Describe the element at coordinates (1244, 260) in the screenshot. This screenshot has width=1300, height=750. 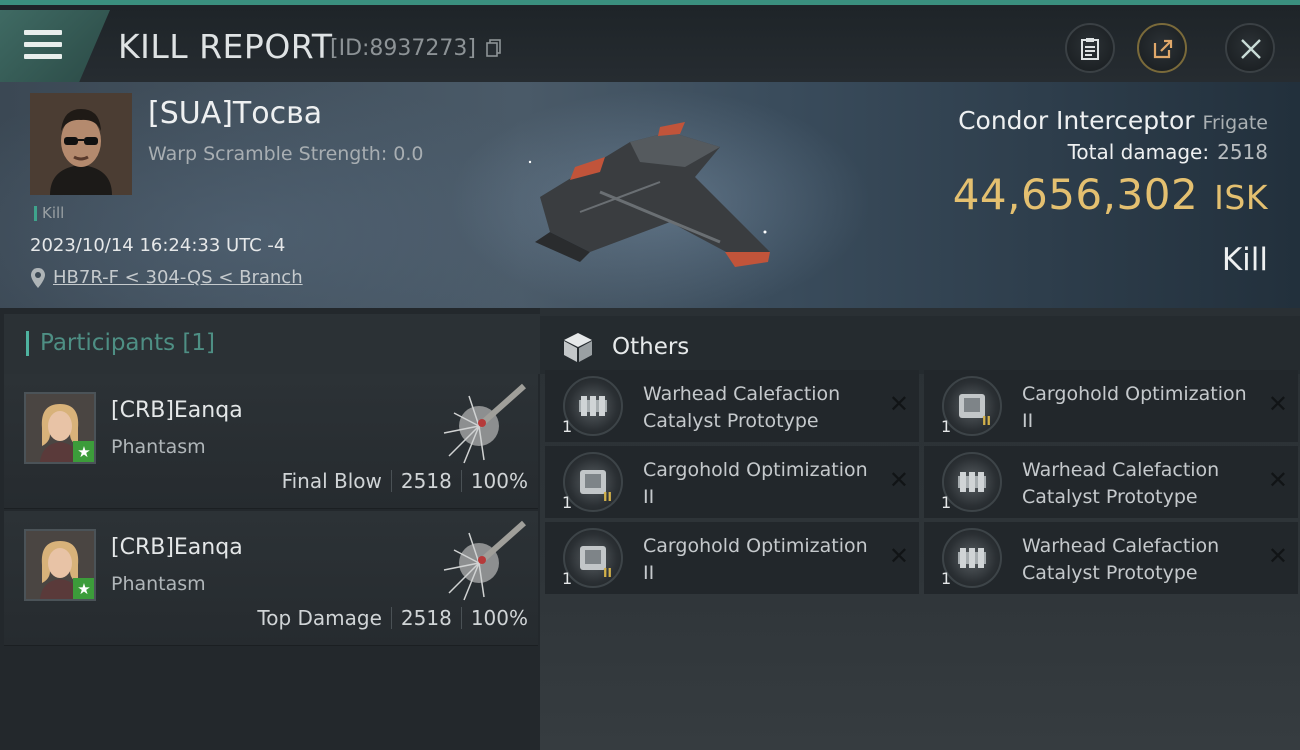
I see `kill-result: Kill` at that location.